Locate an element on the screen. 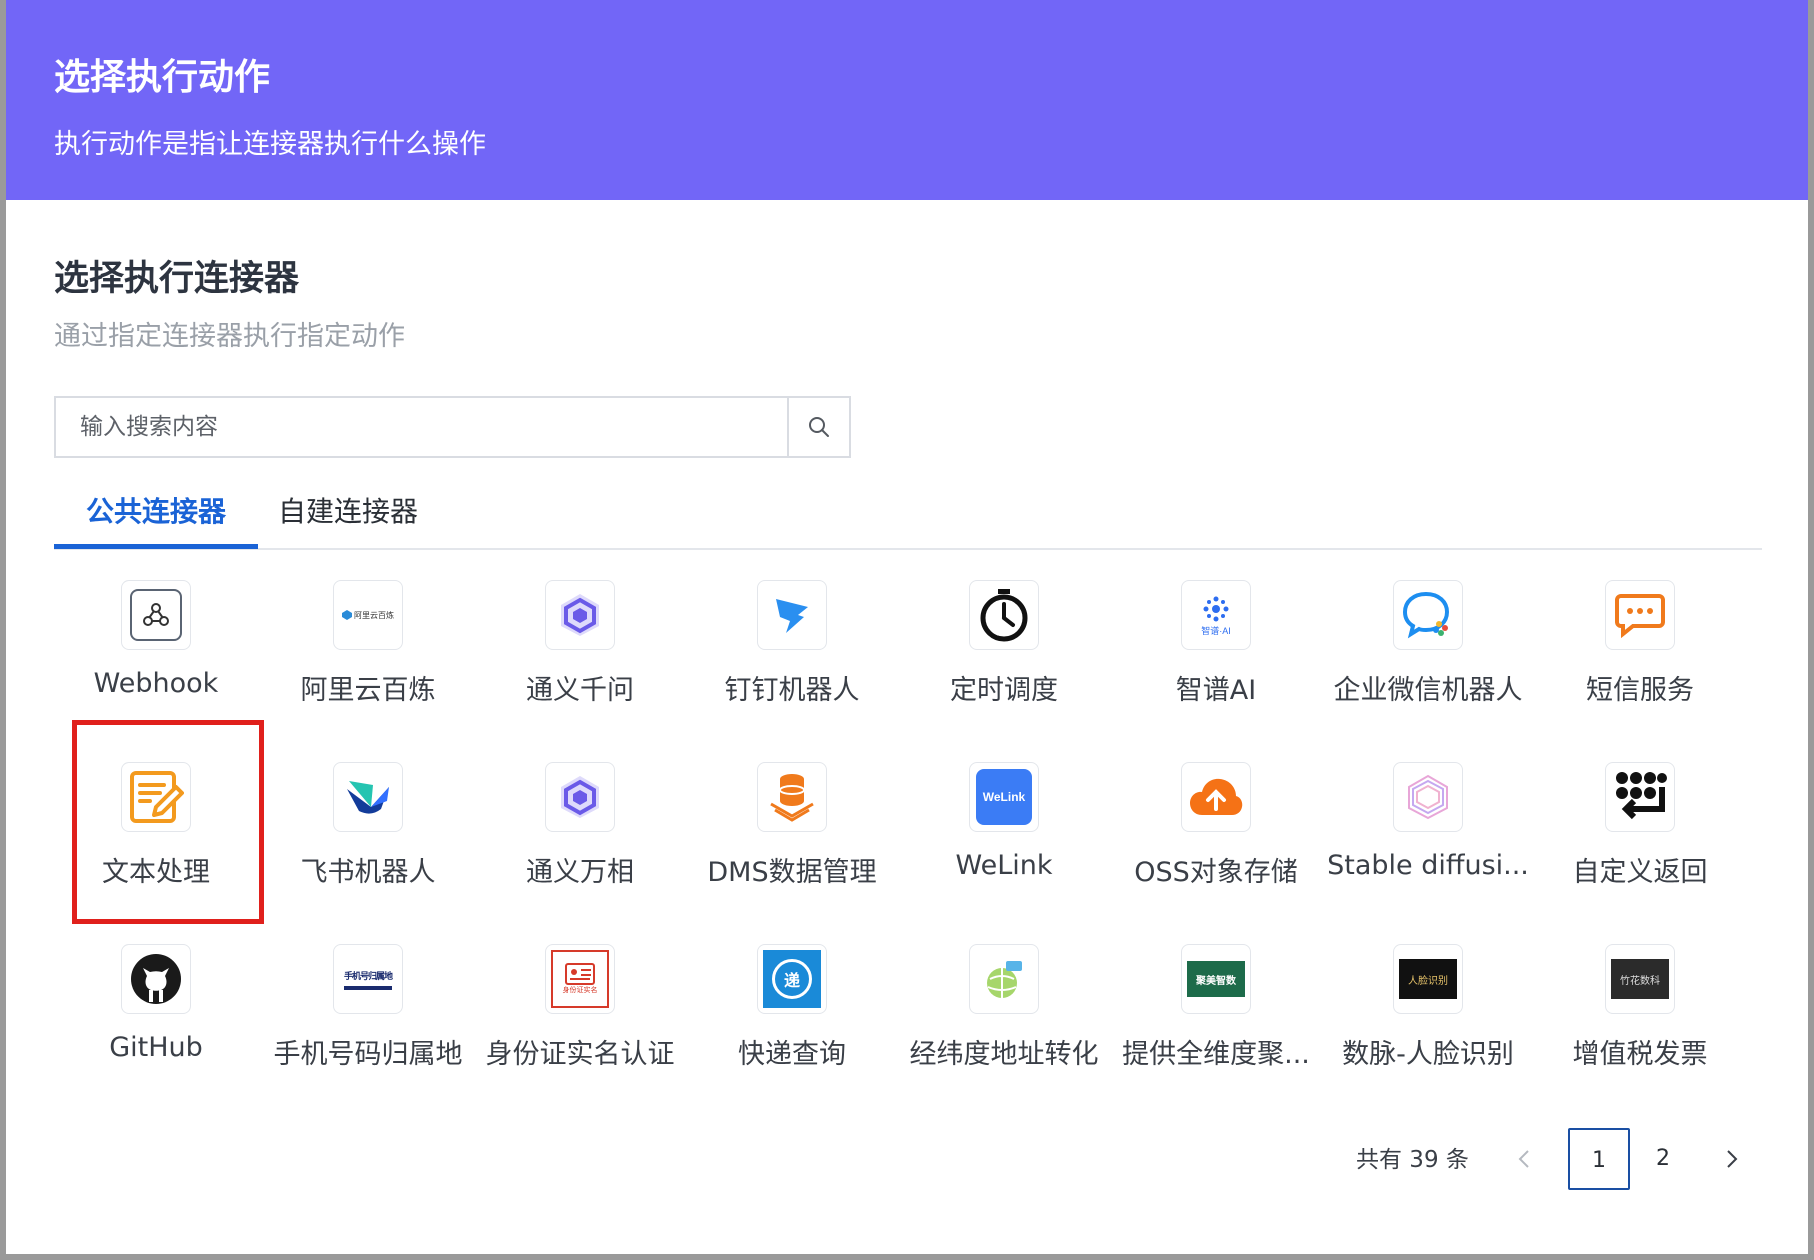 The height and width of the screenshot is (1260, 1814). connector-card: 钉钉机器人 is located at coordinates (792, 656).